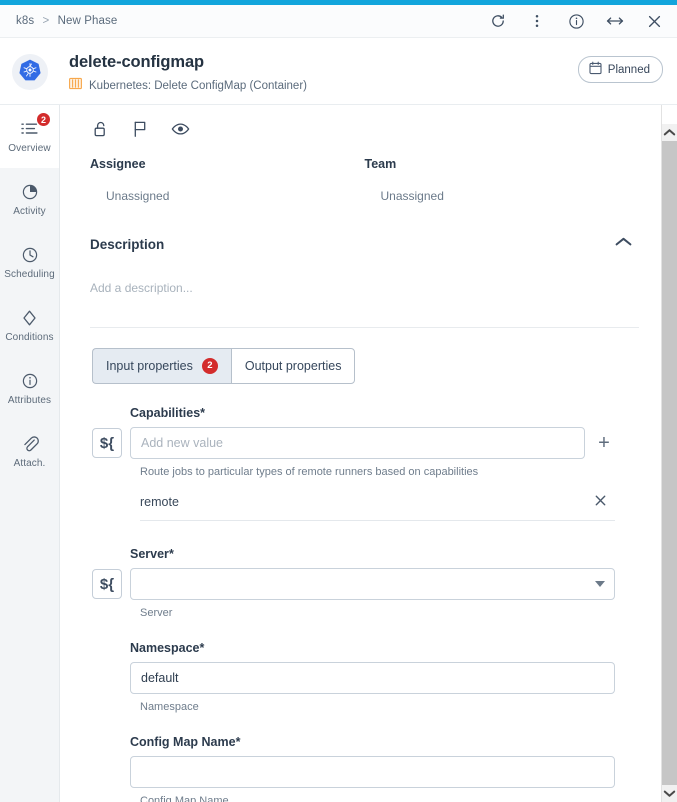  I want to click on window-titlebar: k8s > New Phase, so click(338, 21).